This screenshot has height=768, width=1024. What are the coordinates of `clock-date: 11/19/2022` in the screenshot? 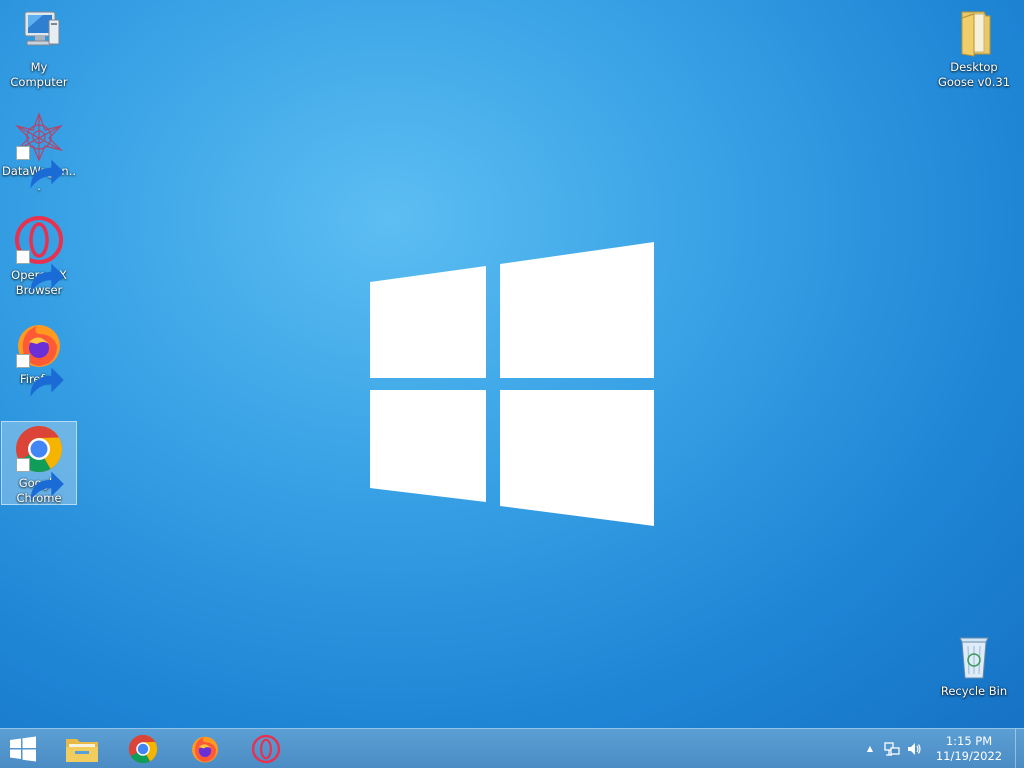 It's located at (969, 755).